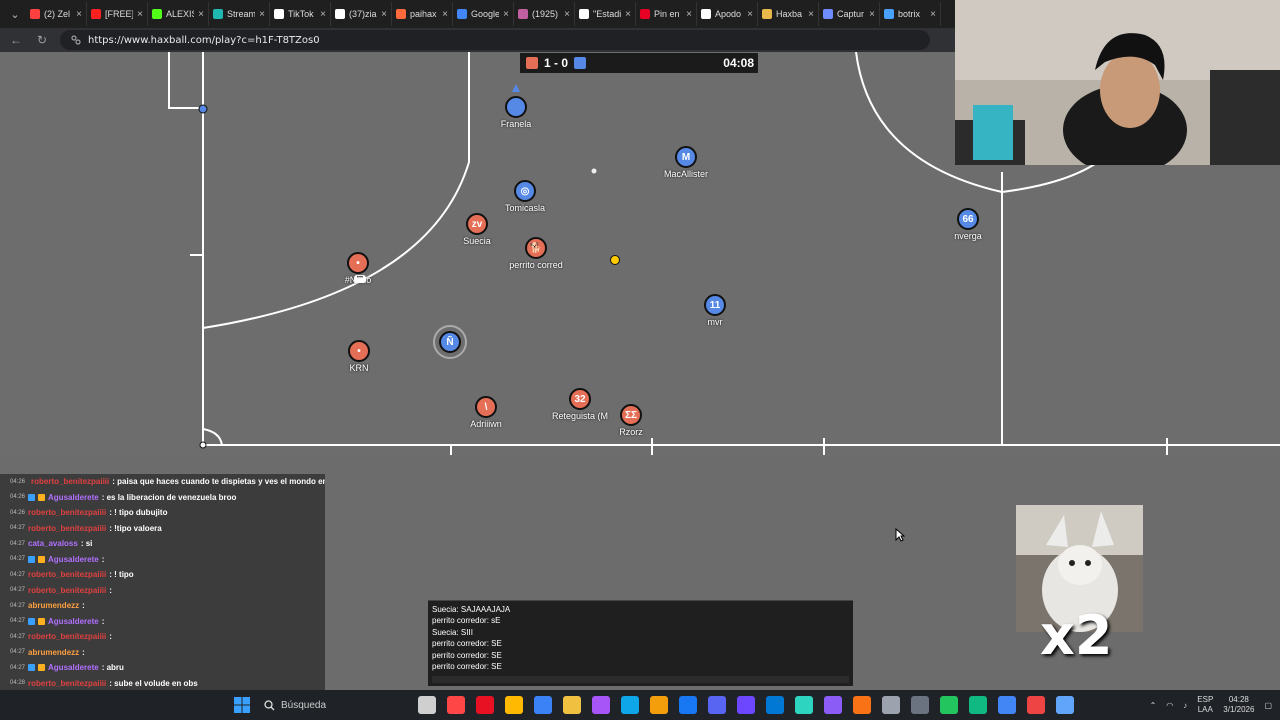 This screenshot has height=720, width=1280. I want to click on chat-badge-icon, so click(32, 559).